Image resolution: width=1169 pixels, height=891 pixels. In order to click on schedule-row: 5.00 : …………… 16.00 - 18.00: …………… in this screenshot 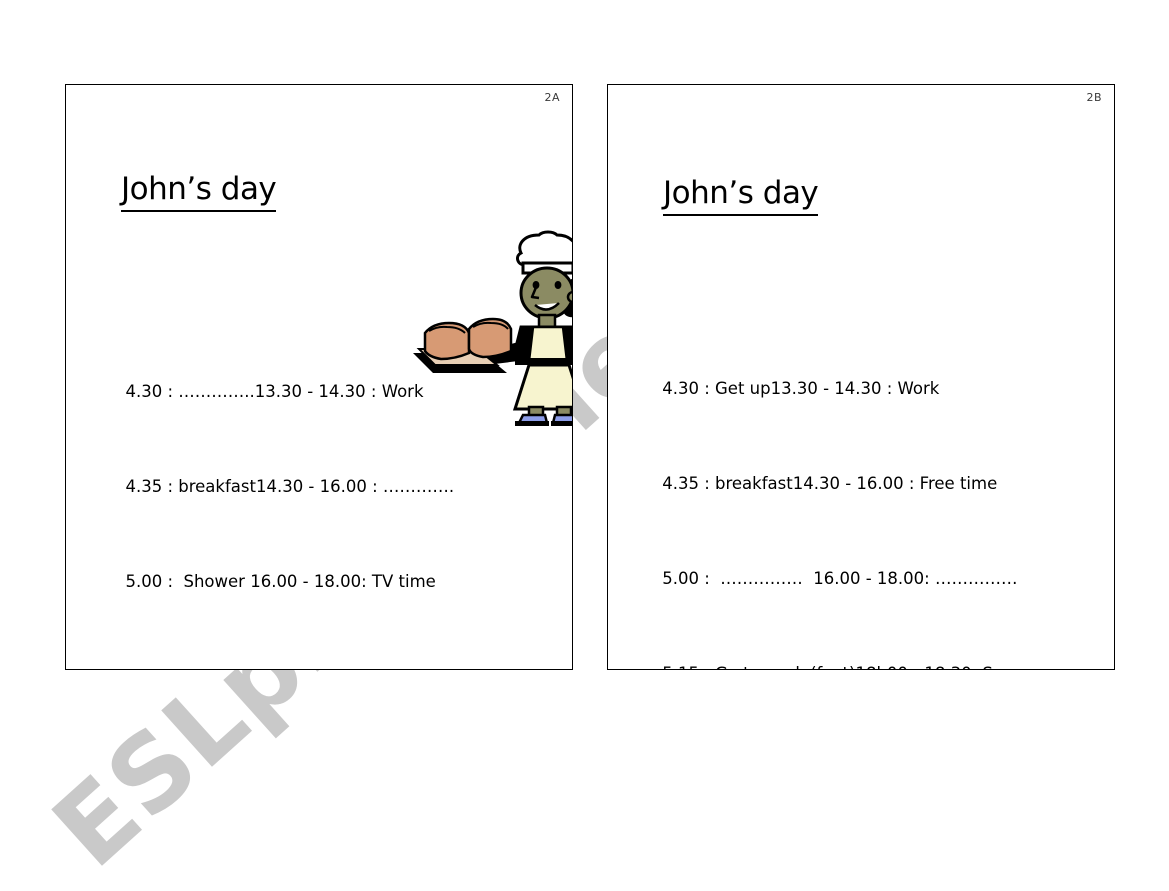, I will do `click(862, 578)`.